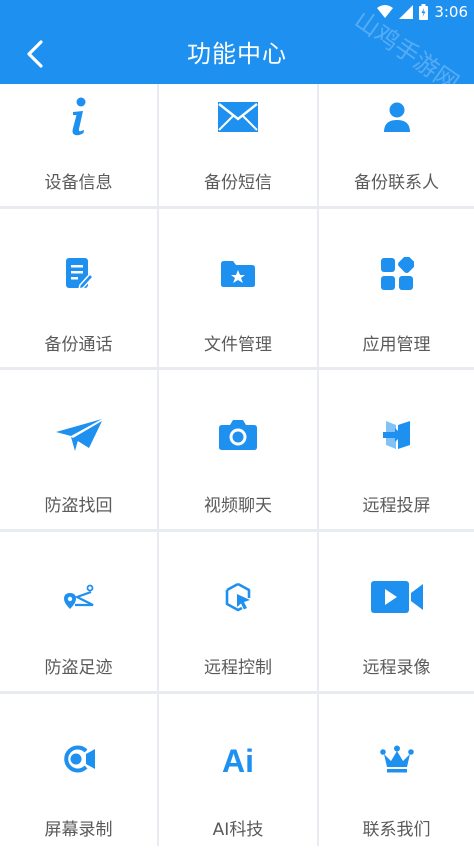  What do you see at coordinates (396, 668) in the screenshot?
I see `feature-label: 远程录像` at bounding box center [396, 668].